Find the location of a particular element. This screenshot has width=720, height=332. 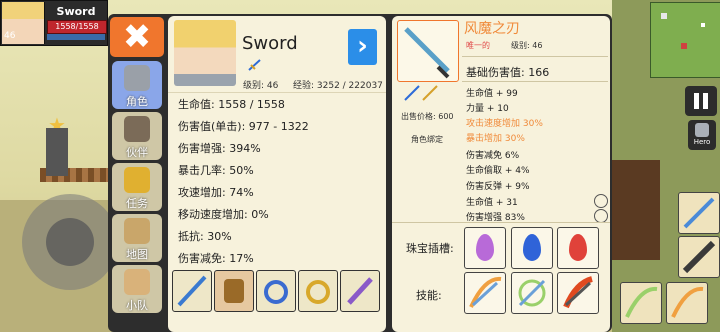

red-gem-icon is located at coordinates (578, 247).